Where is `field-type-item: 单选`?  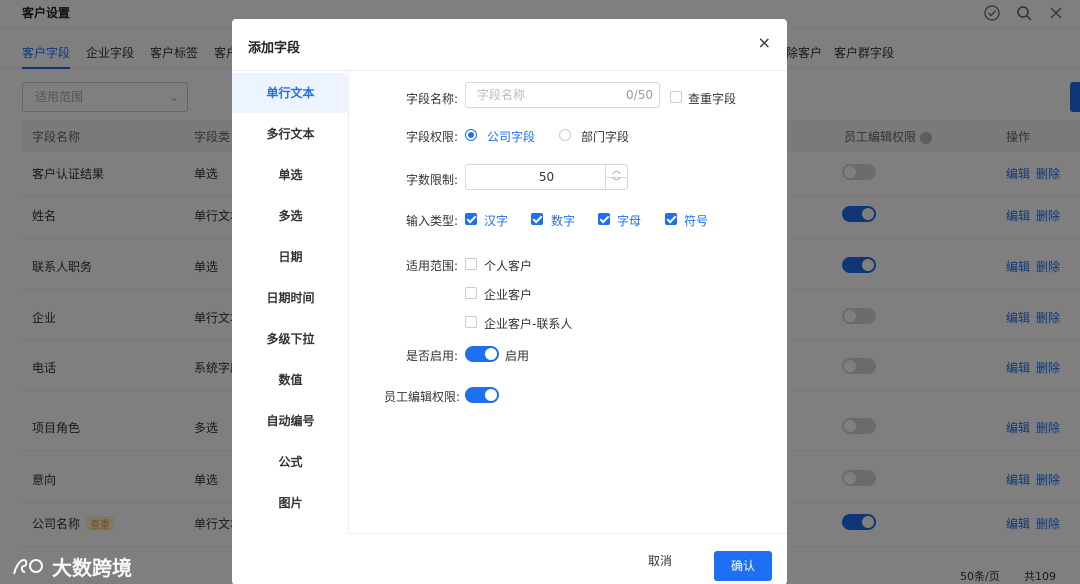 field-type-item: 单选 is located at coordinates (290, 175).